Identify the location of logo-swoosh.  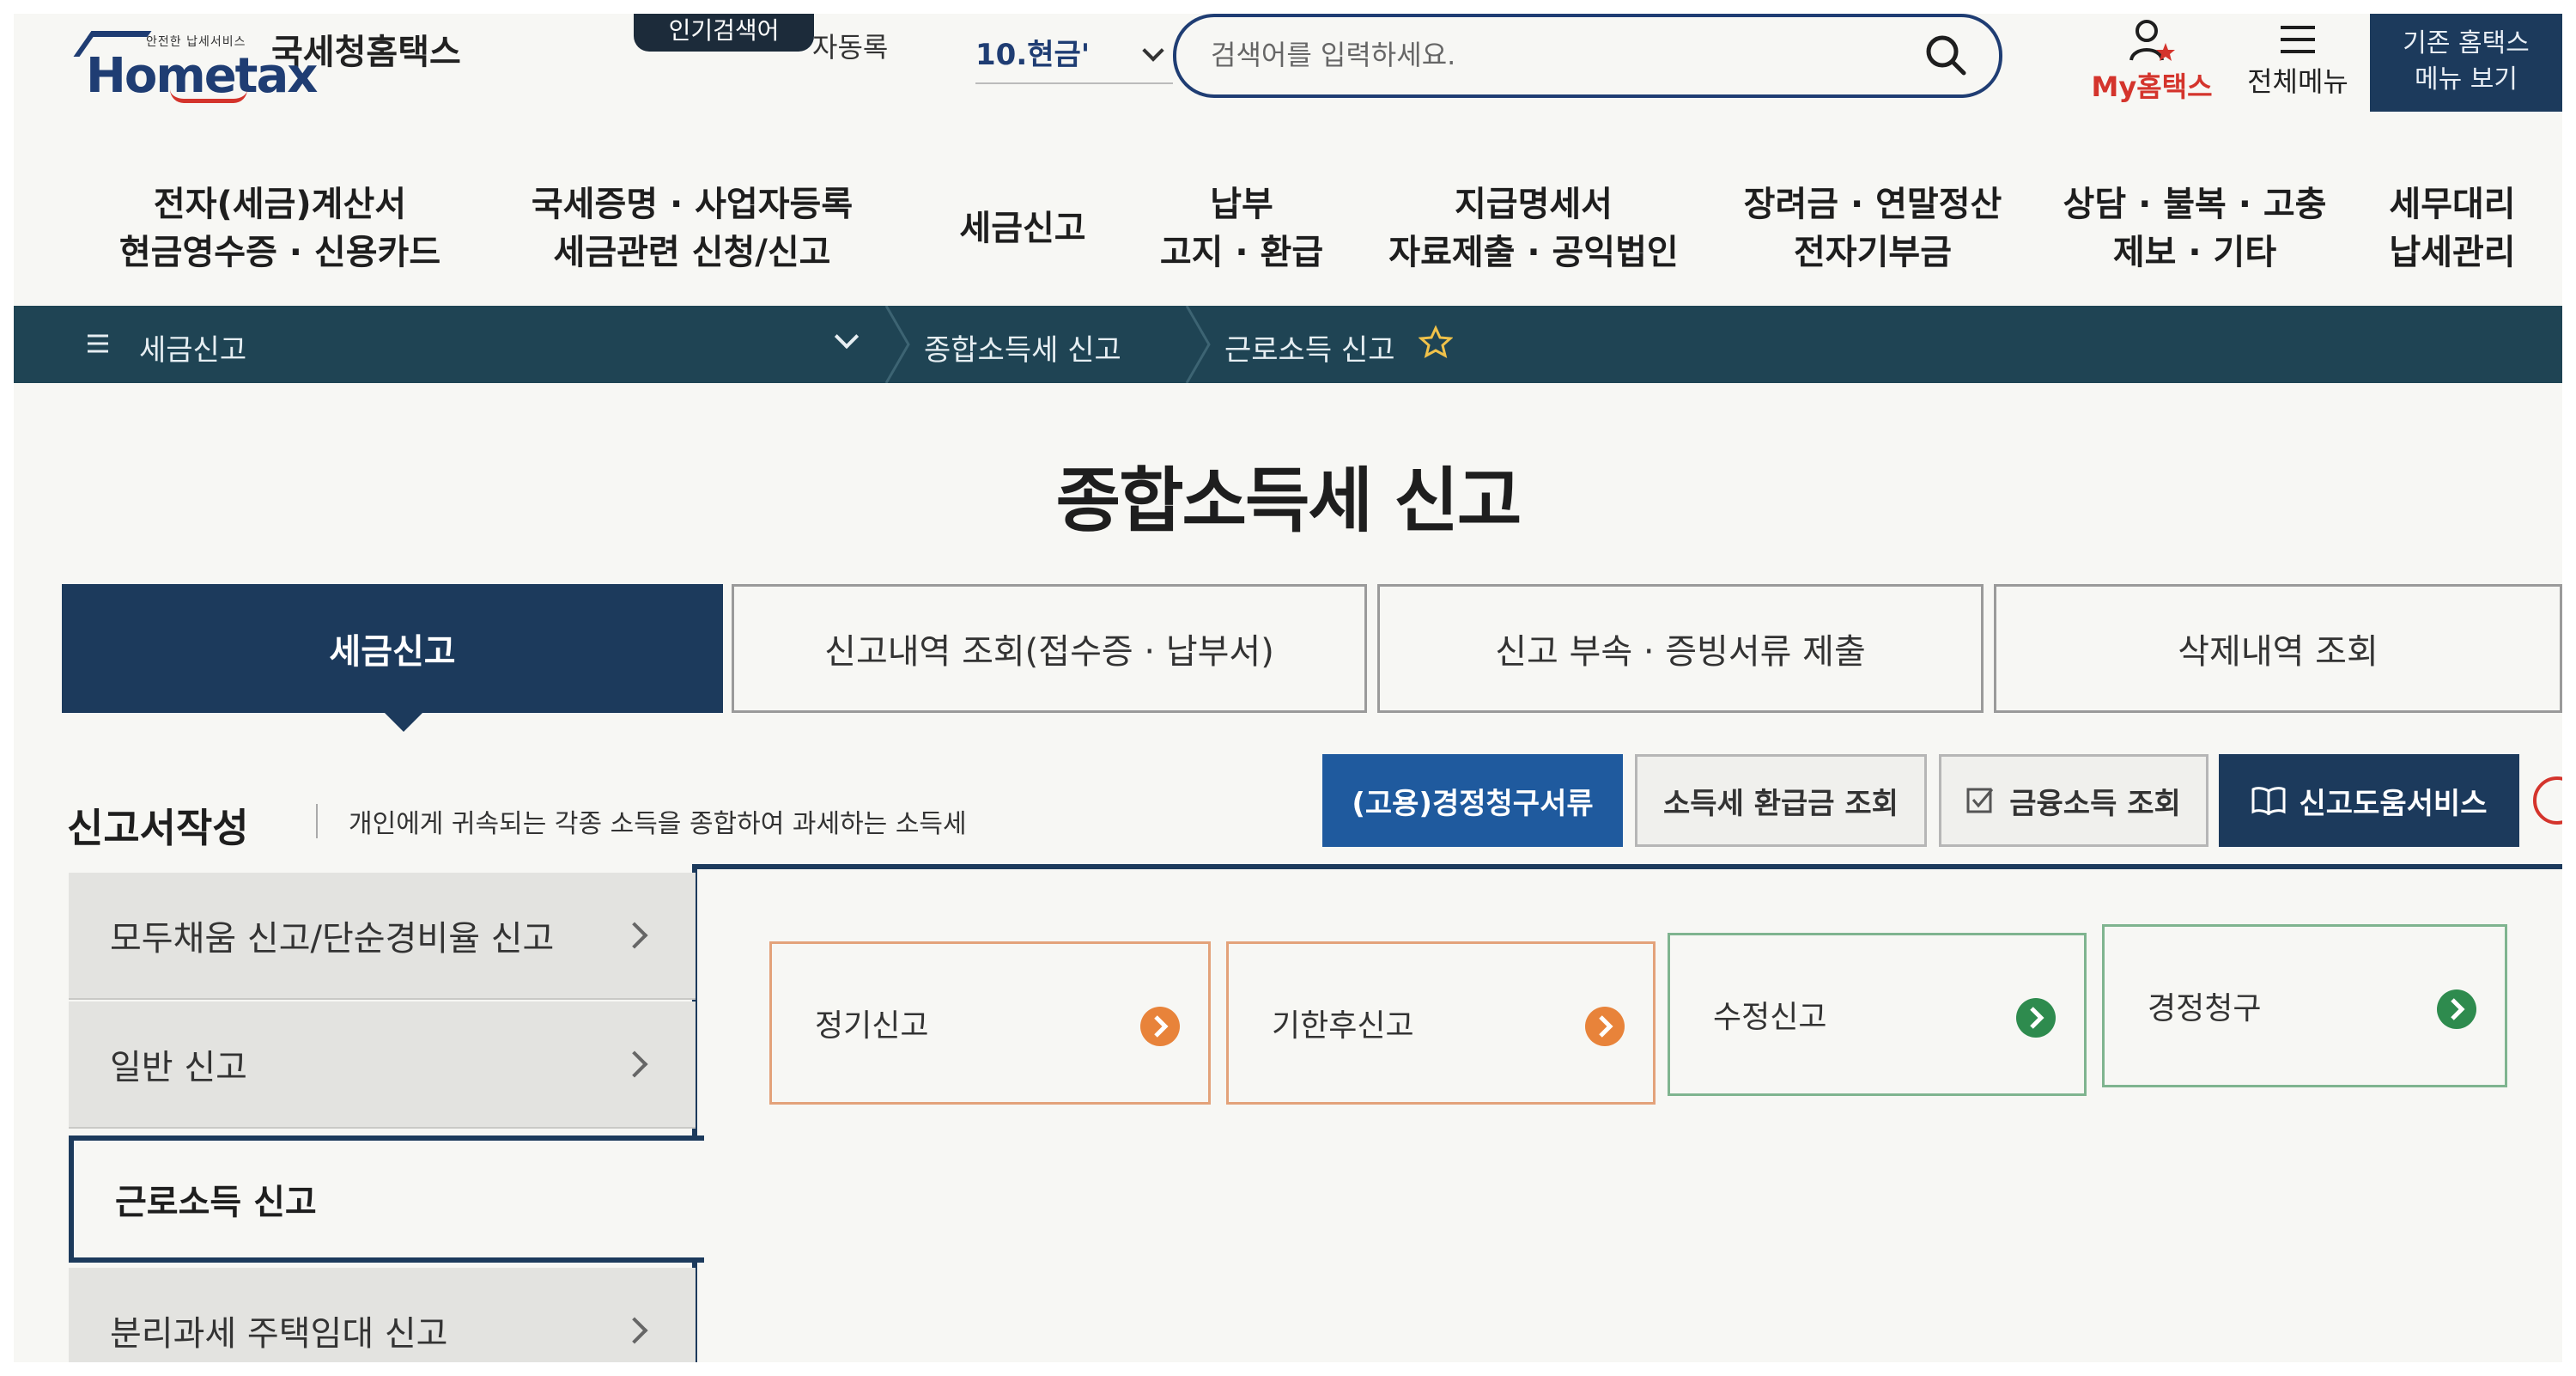
(208, 96).